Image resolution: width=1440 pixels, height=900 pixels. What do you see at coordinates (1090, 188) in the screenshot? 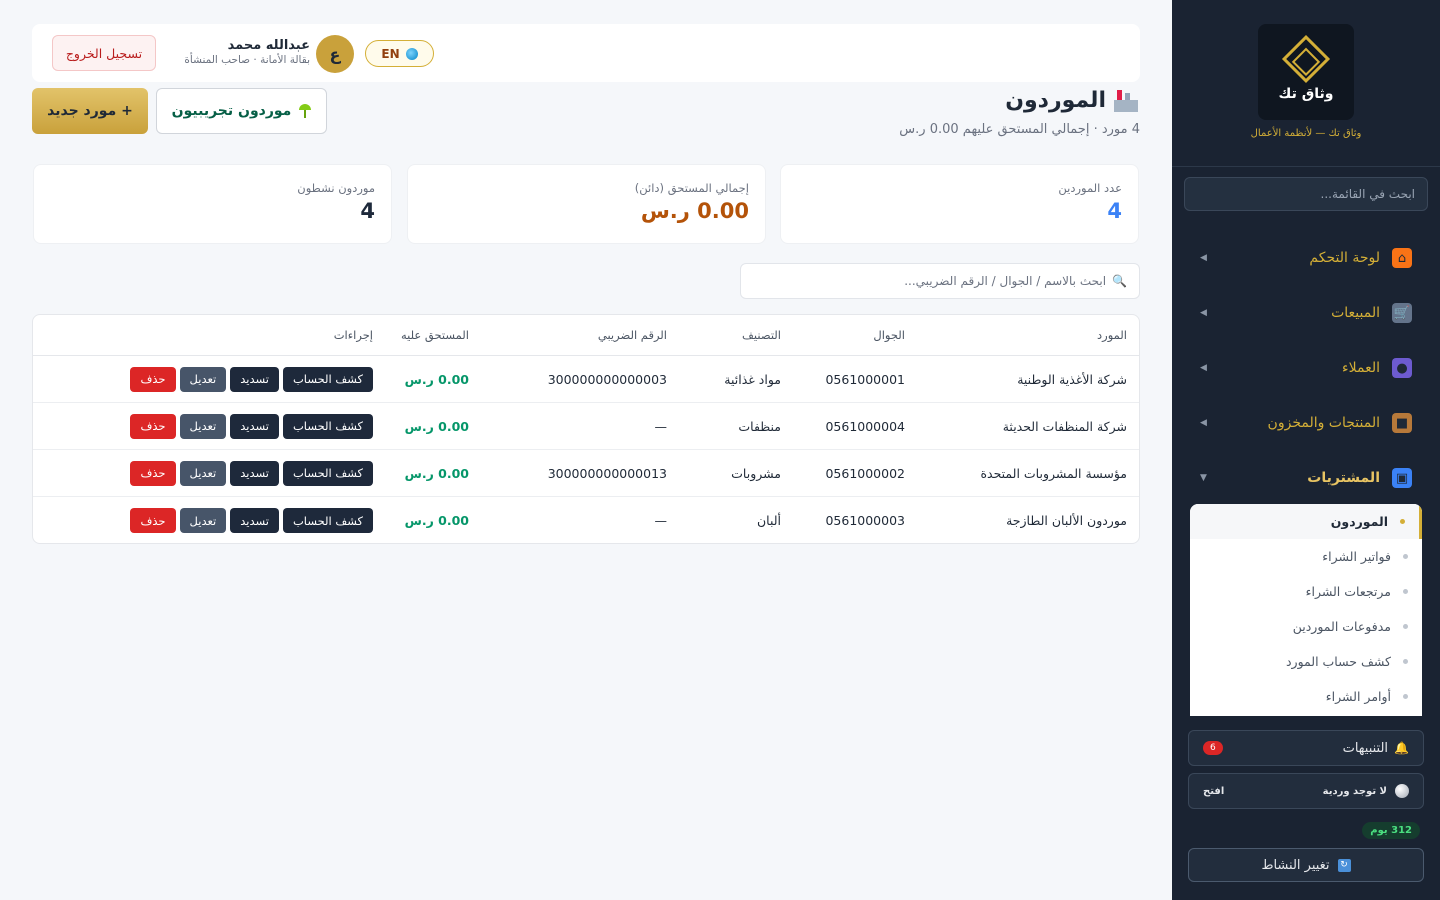
I see `stat-label: عدد الموردين` at bounding box center [1090, 188].